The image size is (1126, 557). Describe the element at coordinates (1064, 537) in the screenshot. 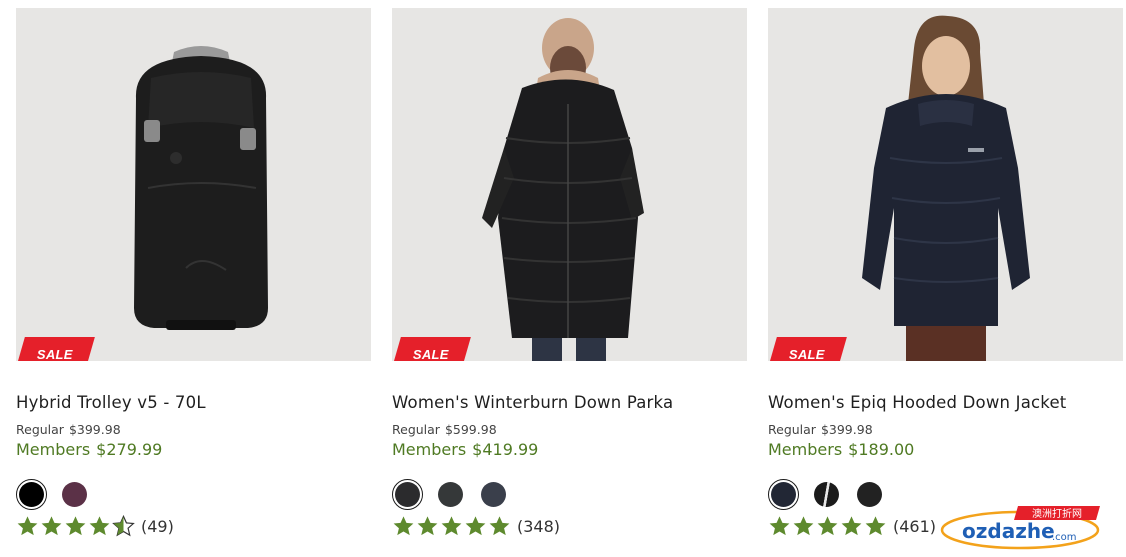

I see `watermark-suffix: .com` at that location.